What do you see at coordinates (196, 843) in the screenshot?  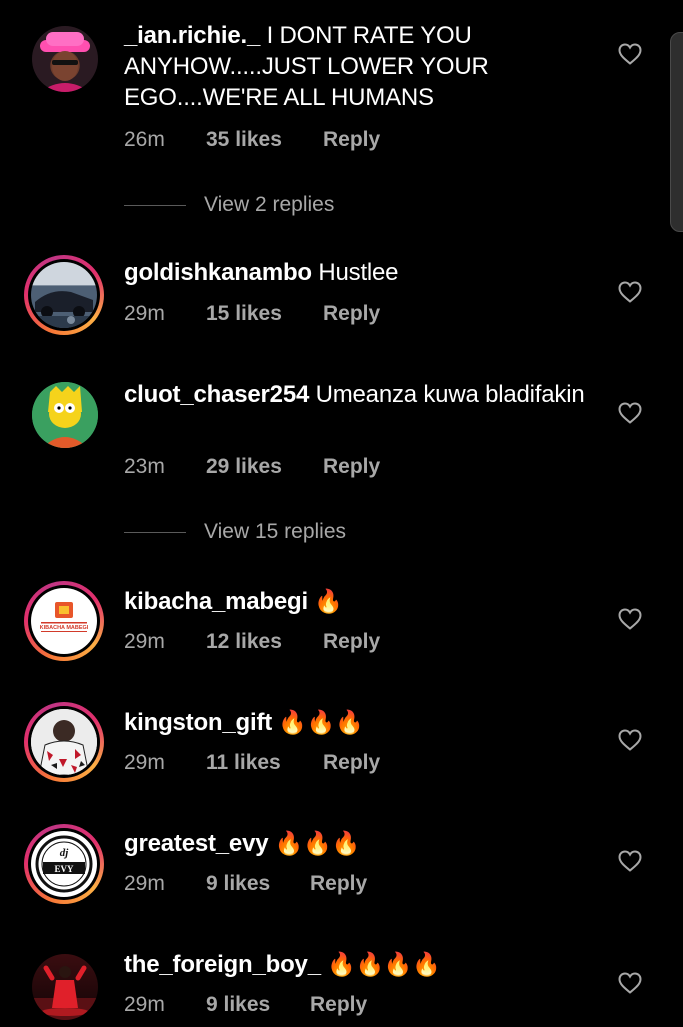 I see `comment-username: greatest_evy` at bounding box center [196, 843].